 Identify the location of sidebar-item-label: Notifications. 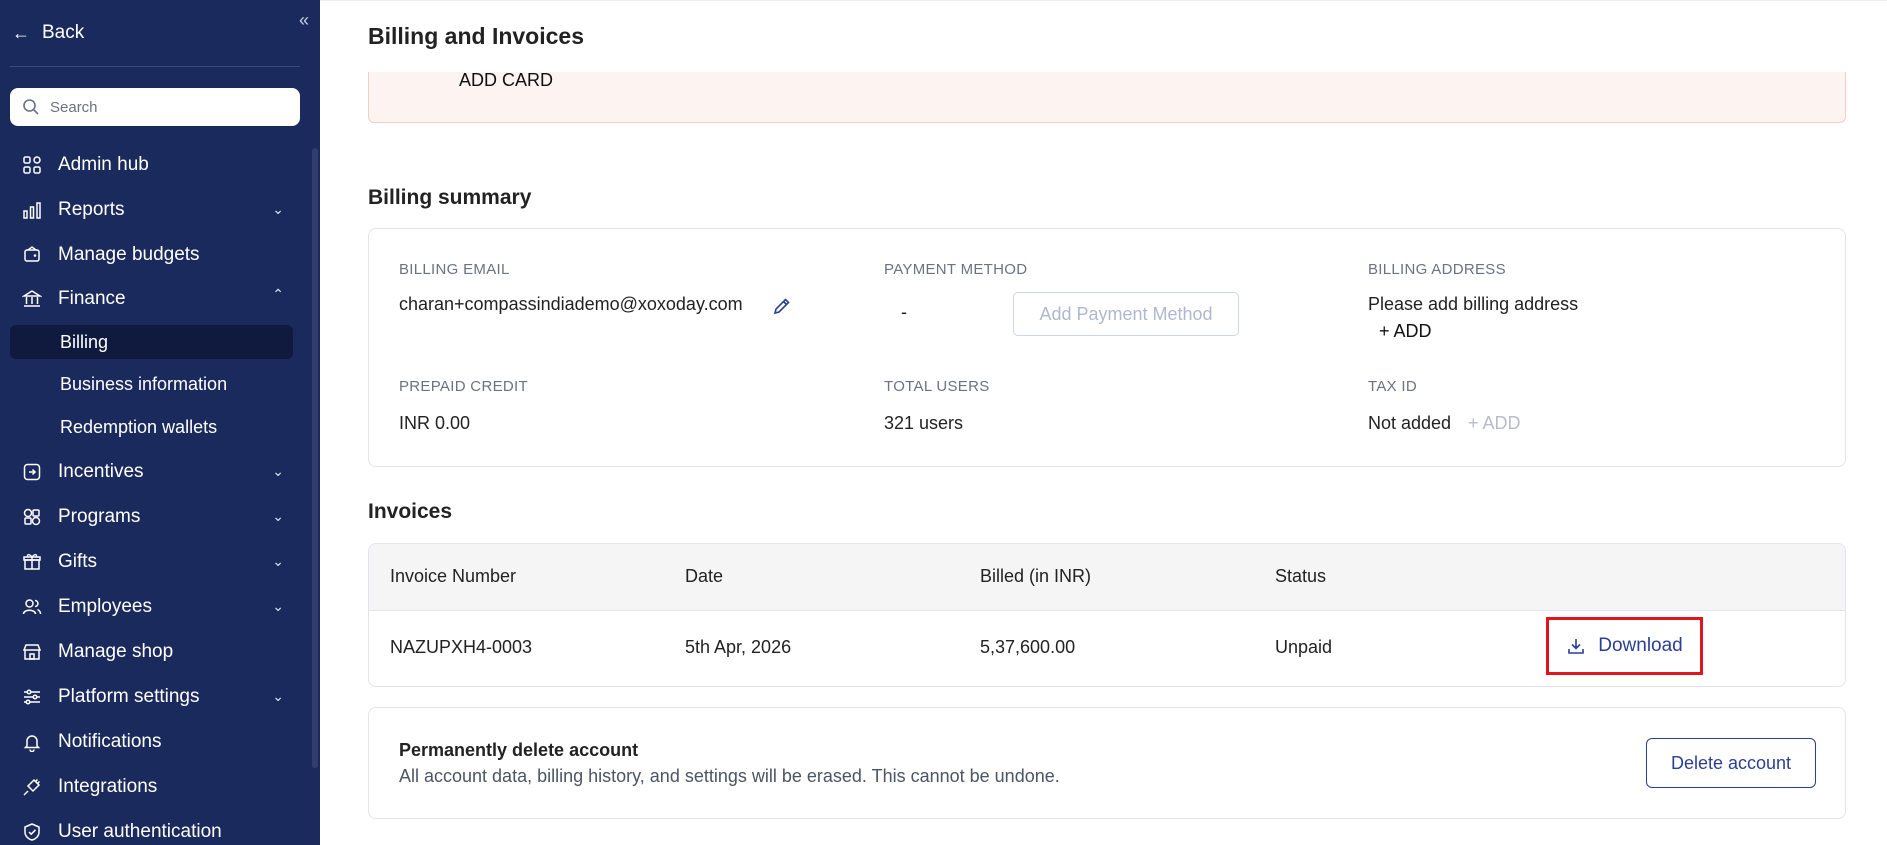
(110, 741).